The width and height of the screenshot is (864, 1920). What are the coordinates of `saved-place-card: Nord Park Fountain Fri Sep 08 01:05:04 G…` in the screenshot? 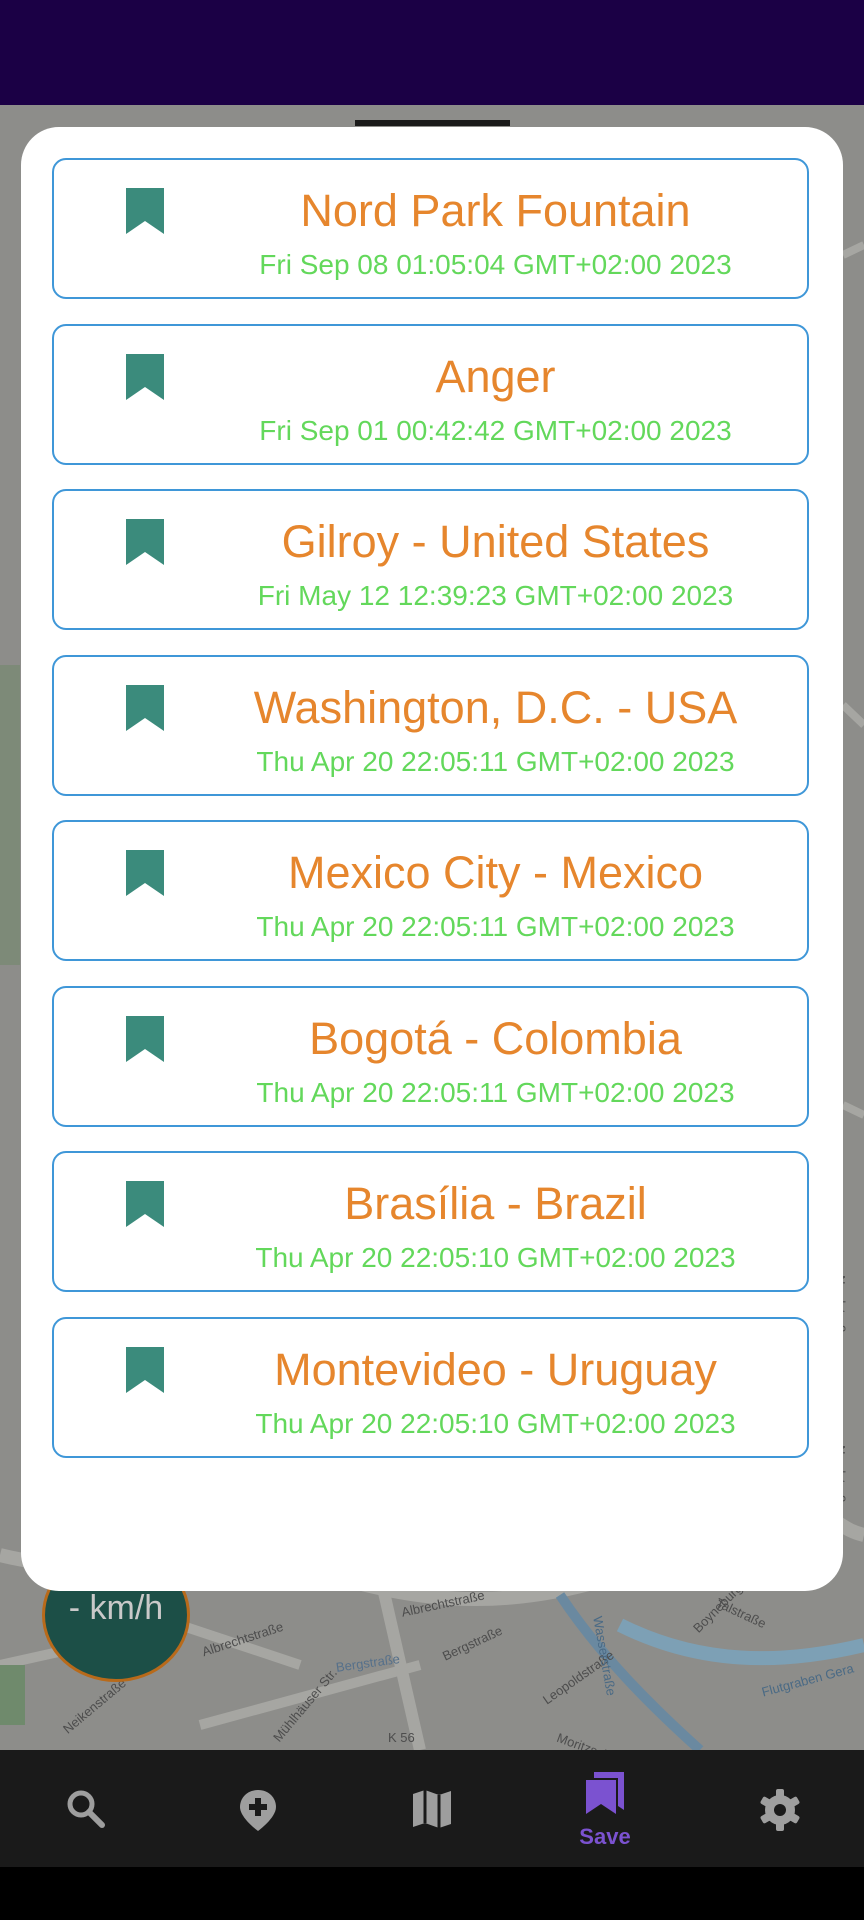 It's located at (430, 228).